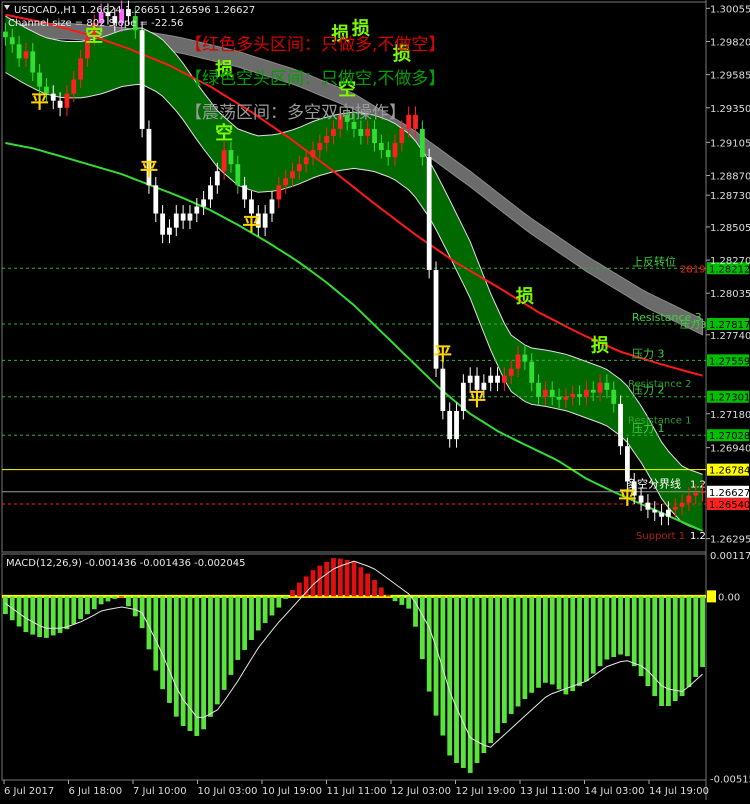  What do you see at coordinates (730, 196) in the screenshot?
I see `y-tick-label-6: 1.28730` at bounding box center [730, 196].